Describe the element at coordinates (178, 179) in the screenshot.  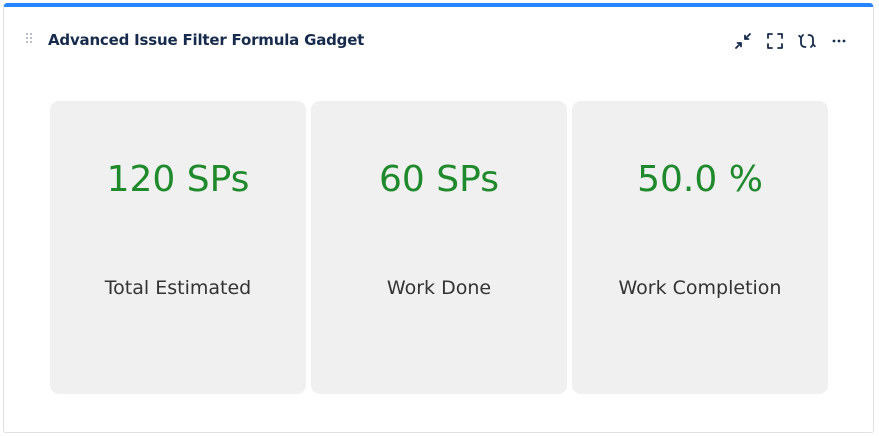
I see `metric-value: 120 SPs` at that location.